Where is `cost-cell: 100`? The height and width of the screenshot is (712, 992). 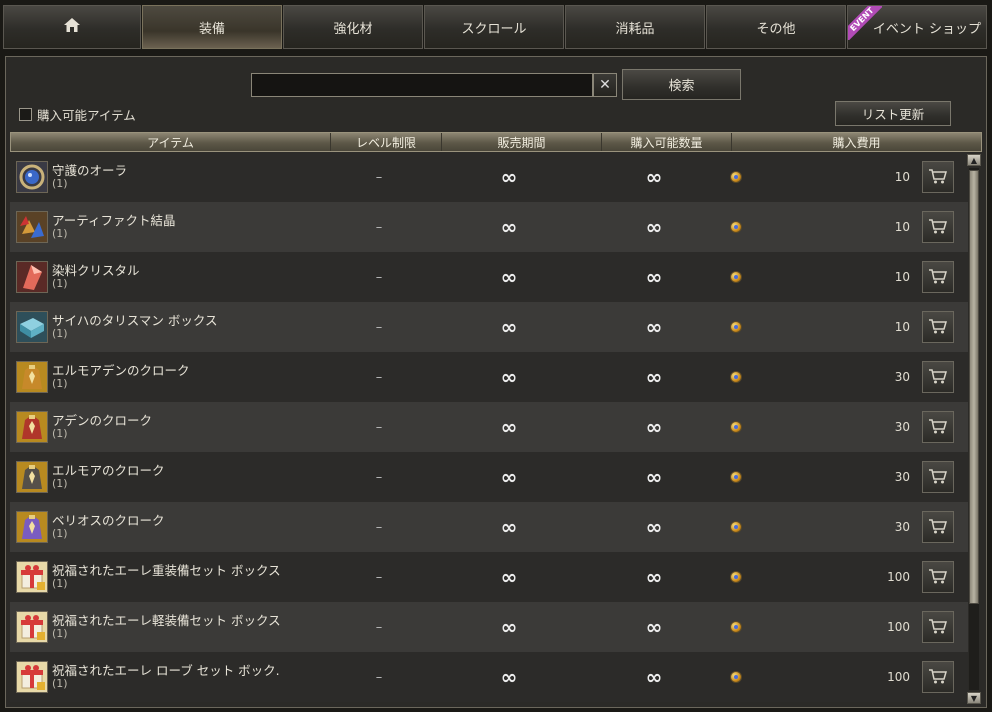 cost-cell: 100 is located at coordinates (845, 677).